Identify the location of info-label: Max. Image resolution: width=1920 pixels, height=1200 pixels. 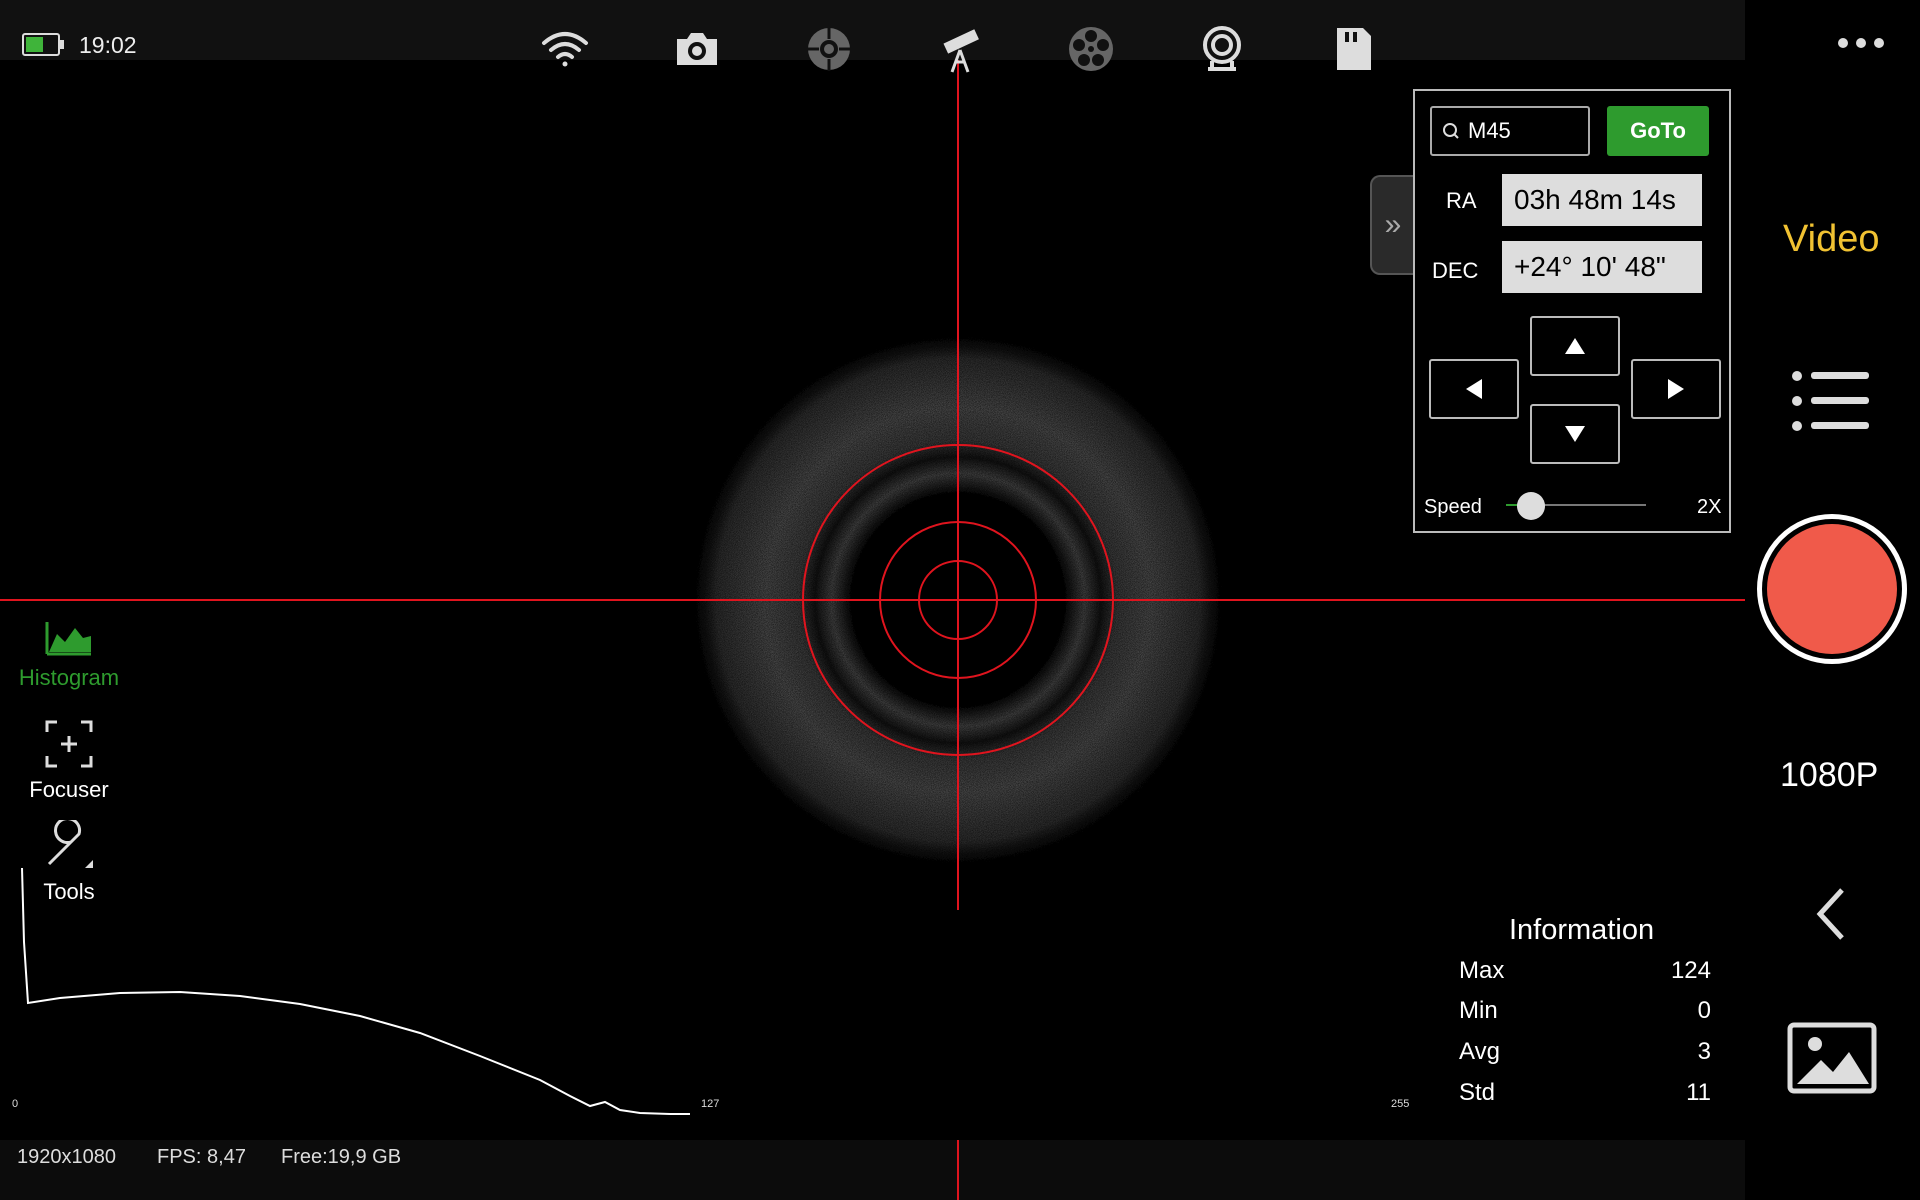
(1482, 970).